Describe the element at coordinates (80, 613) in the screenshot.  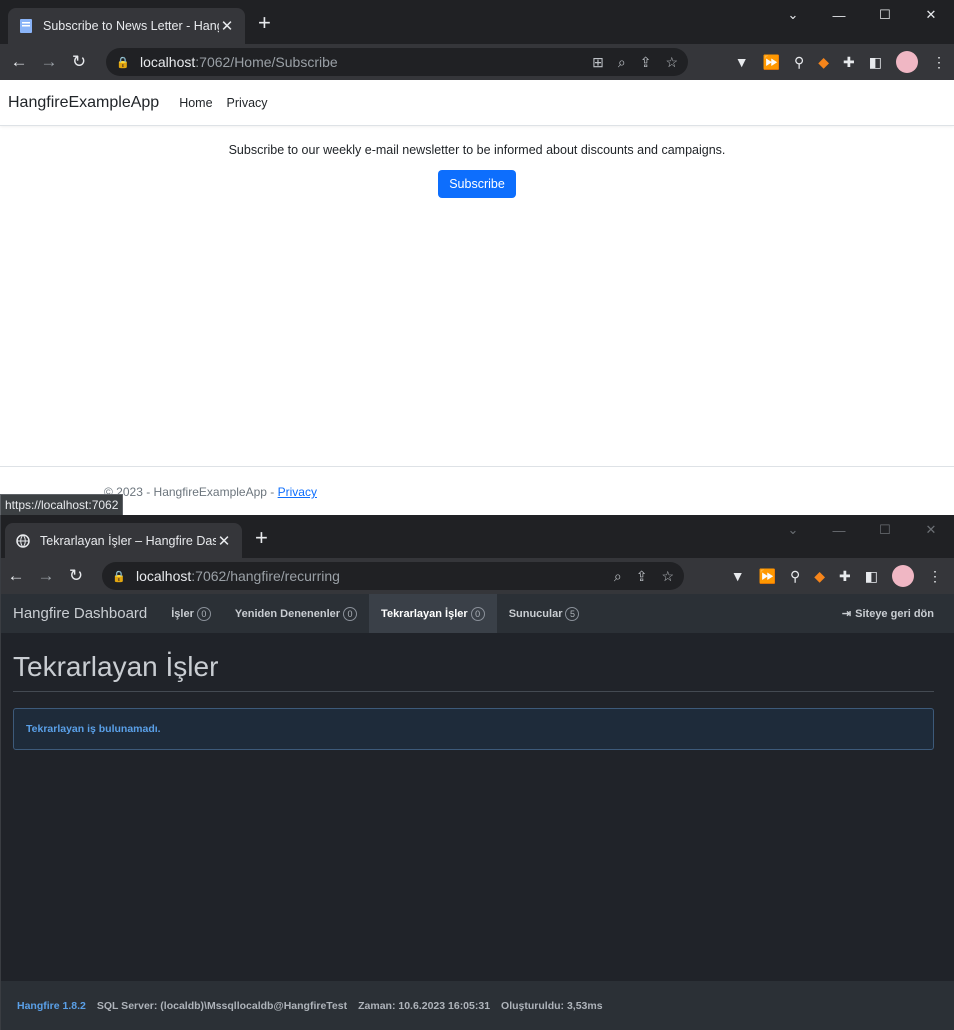
I see `hangfire-brand: Hangfire Dashboard` at that location.